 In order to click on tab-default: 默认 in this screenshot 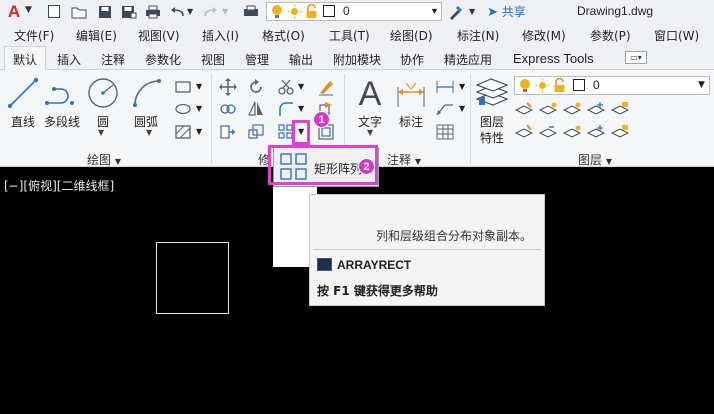, I will do `click(25, 58)`.